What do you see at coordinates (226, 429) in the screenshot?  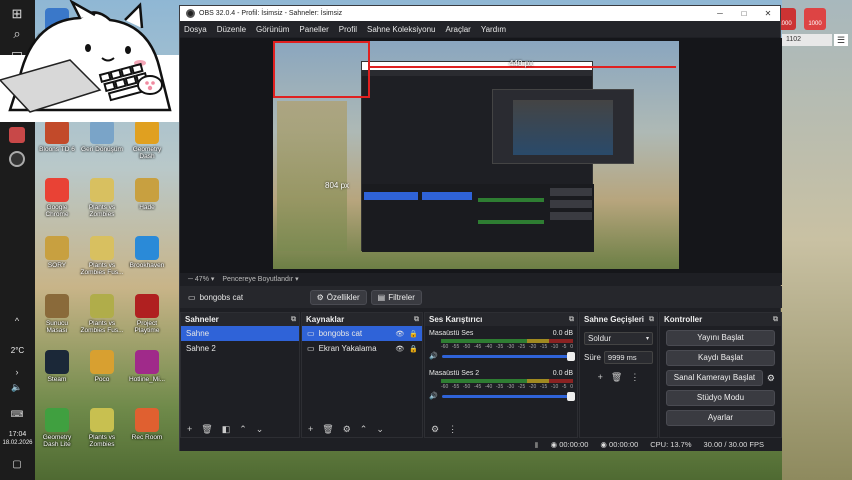 I see `filter-icon: ◧` at bounding box center [226, 429].